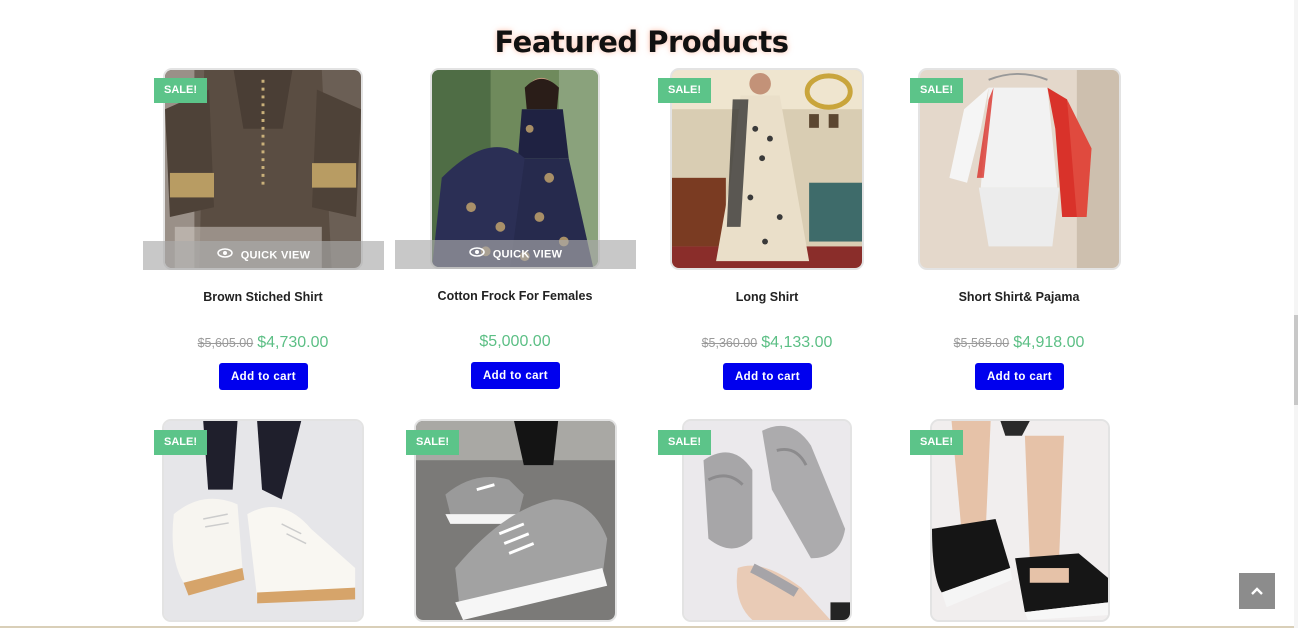  I want to click on chevron-up-icon, so click(1257, 590).